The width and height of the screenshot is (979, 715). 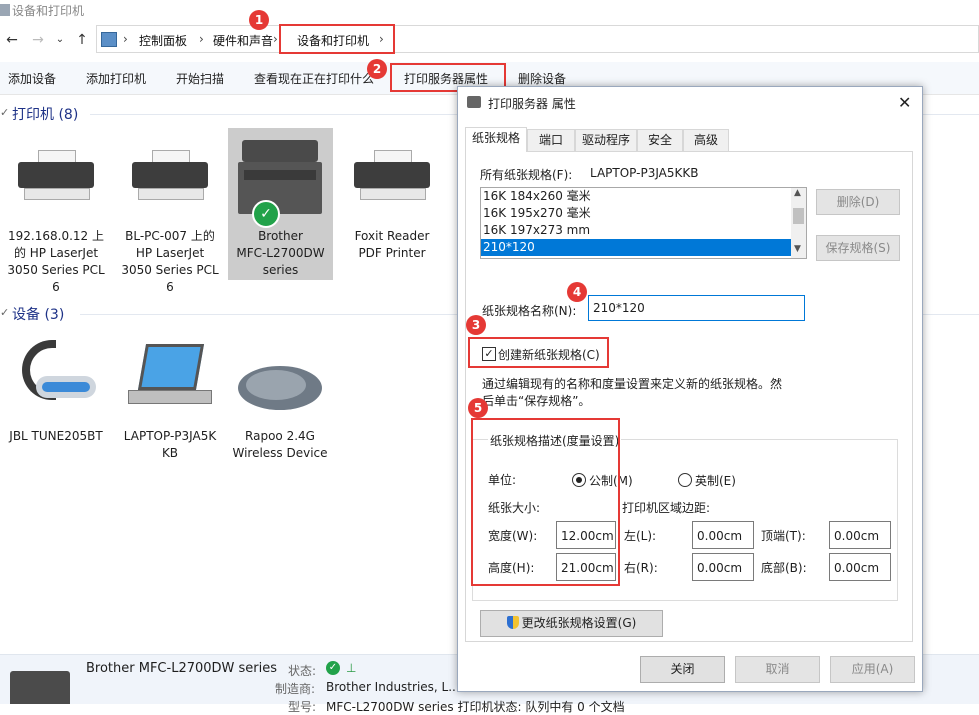 What do you see at coordinates (280, 253) in the screenshot?
I see `printer-label-line: MFC-L2700DW` at bounding box center [280, 253].